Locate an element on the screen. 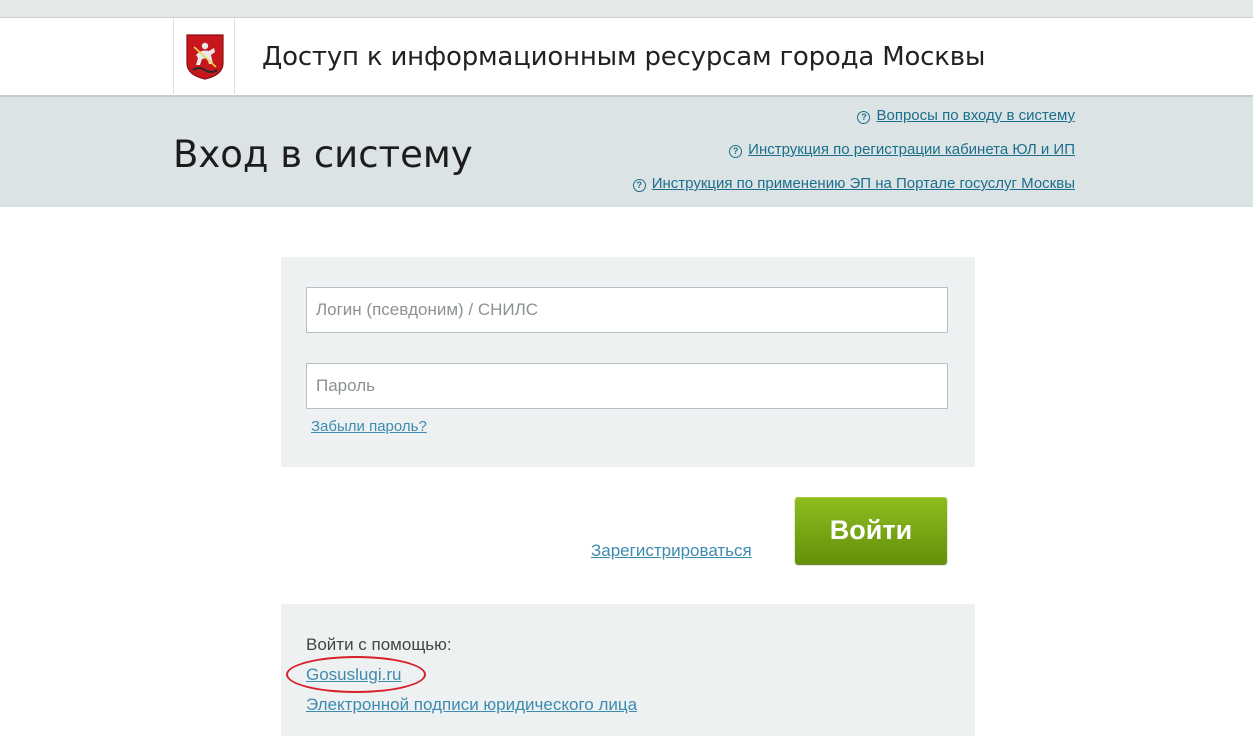 The image size is (1253, 736). gosuslugi-login-link: Gosuslugi.ru is located at coordinates (353, 675).